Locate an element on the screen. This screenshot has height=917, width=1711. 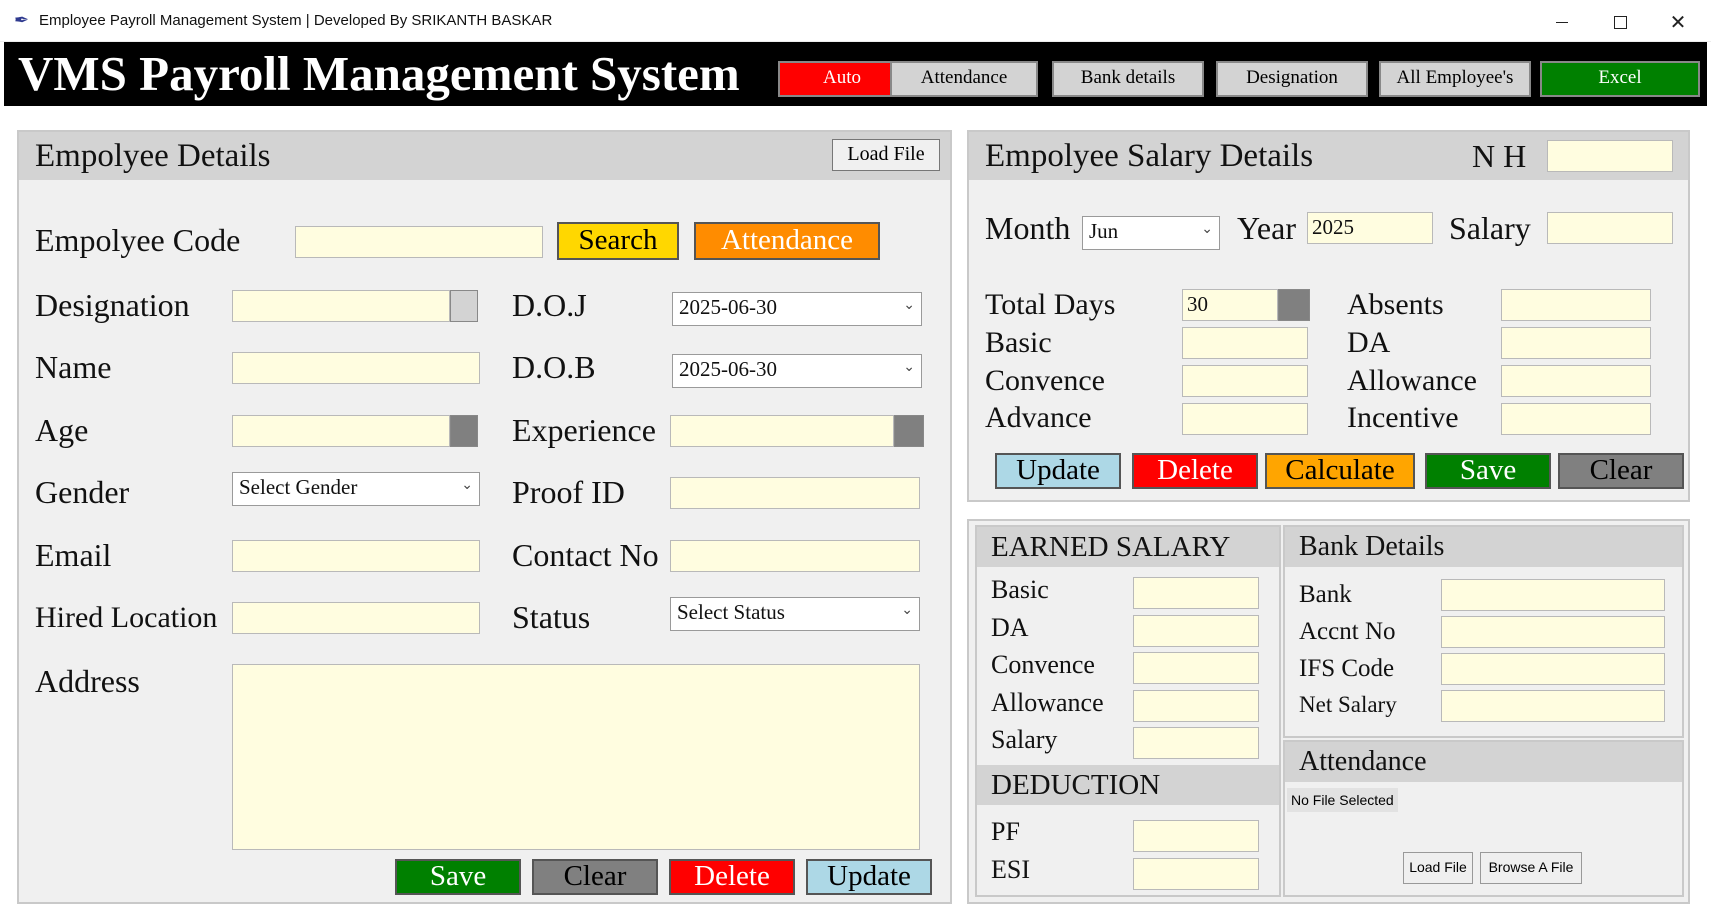
total-days-input: 30 is located at coordinates (1230, 305).